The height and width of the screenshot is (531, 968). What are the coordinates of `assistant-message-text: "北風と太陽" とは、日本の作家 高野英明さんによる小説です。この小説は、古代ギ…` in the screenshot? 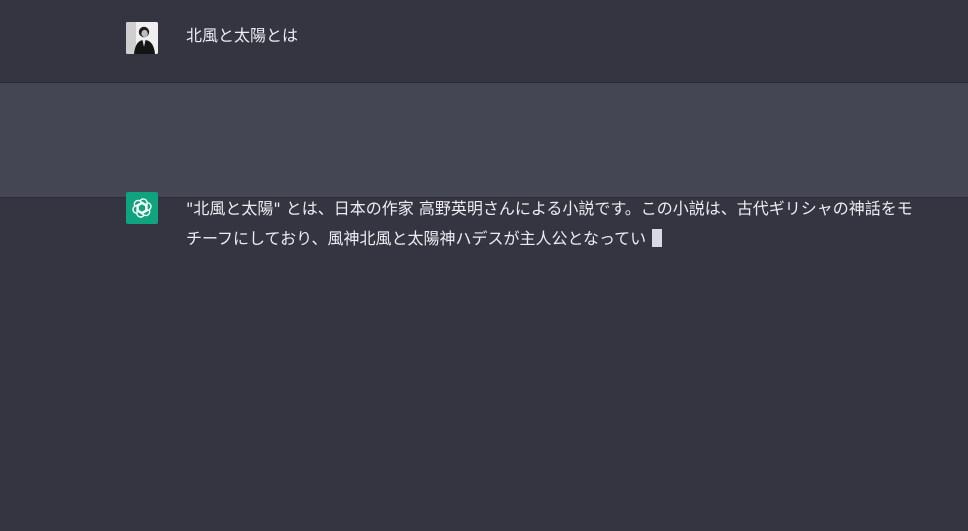 It's located at (549, 223).